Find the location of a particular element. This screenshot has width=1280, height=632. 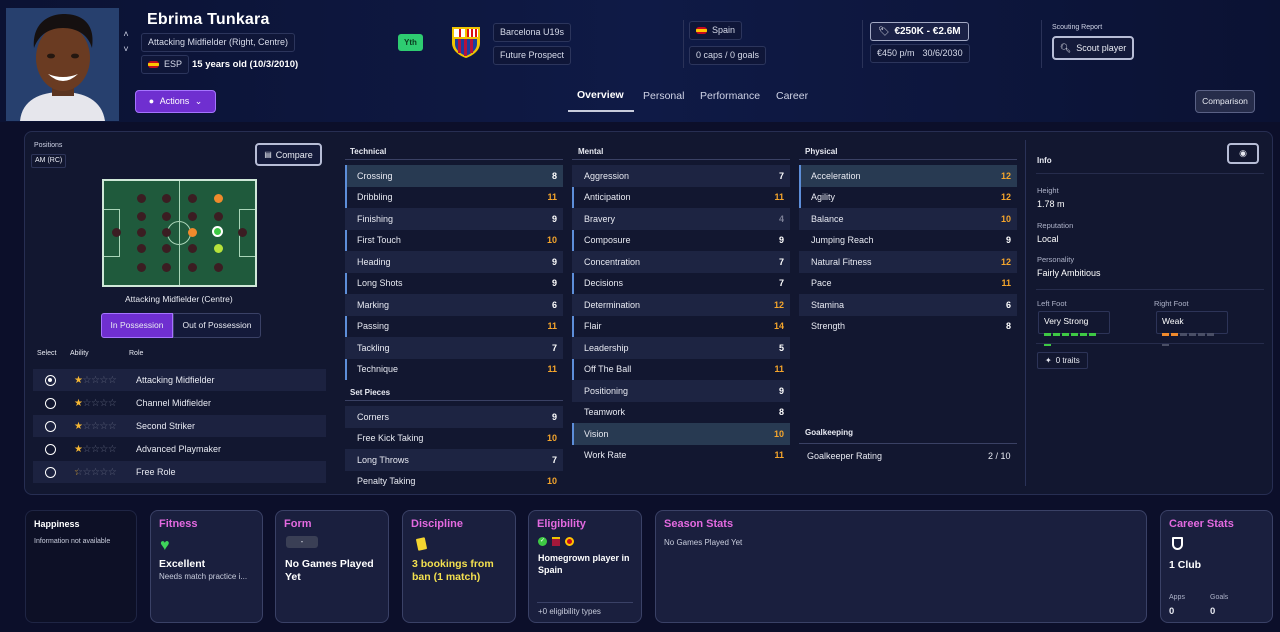

in-possession-toggle: In Possession is located at coordinates (137, 325).